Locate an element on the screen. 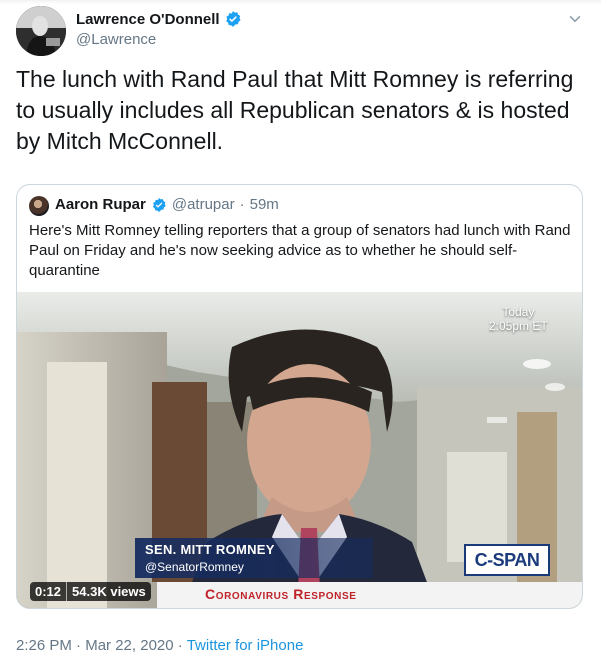  lower-third-handle: @SenatorRomney is located at coordinates (194, 567).